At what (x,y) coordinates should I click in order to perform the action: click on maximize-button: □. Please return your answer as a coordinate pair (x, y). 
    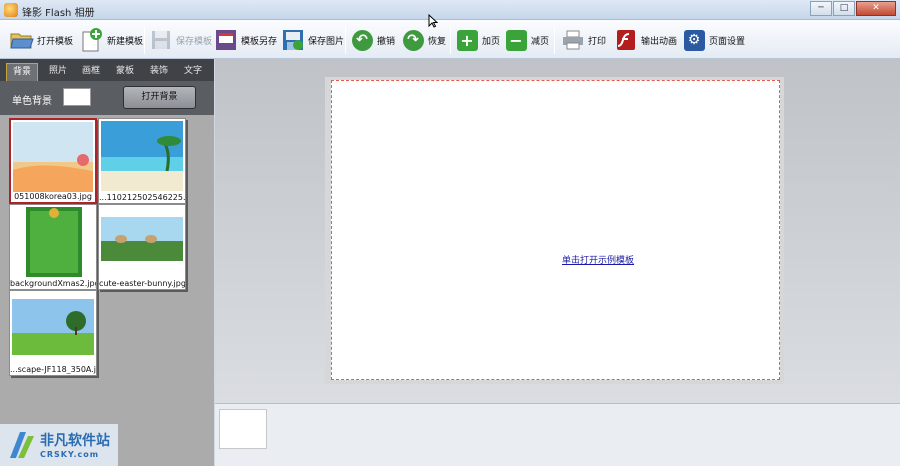
    Looking at the image, I should click on (844, 8).